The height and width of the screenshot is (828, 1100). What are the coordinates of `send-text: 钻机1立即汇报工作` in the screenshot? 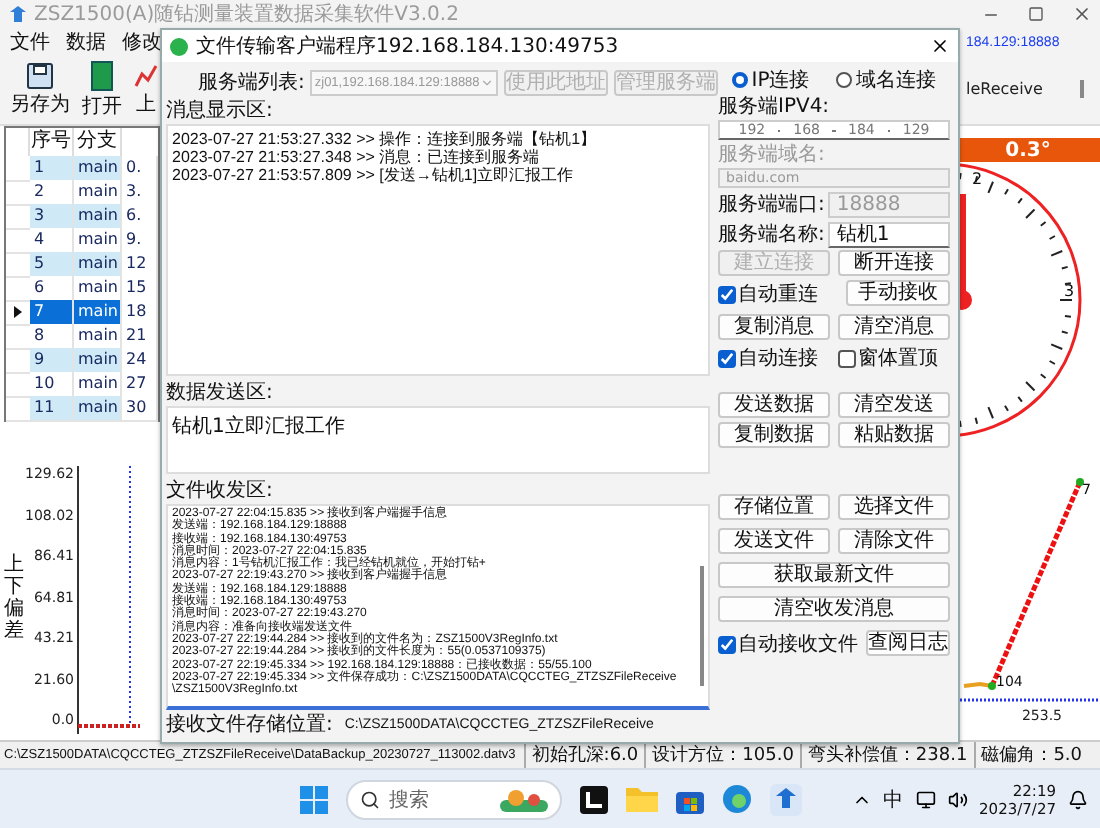 It's located at (259, 426).